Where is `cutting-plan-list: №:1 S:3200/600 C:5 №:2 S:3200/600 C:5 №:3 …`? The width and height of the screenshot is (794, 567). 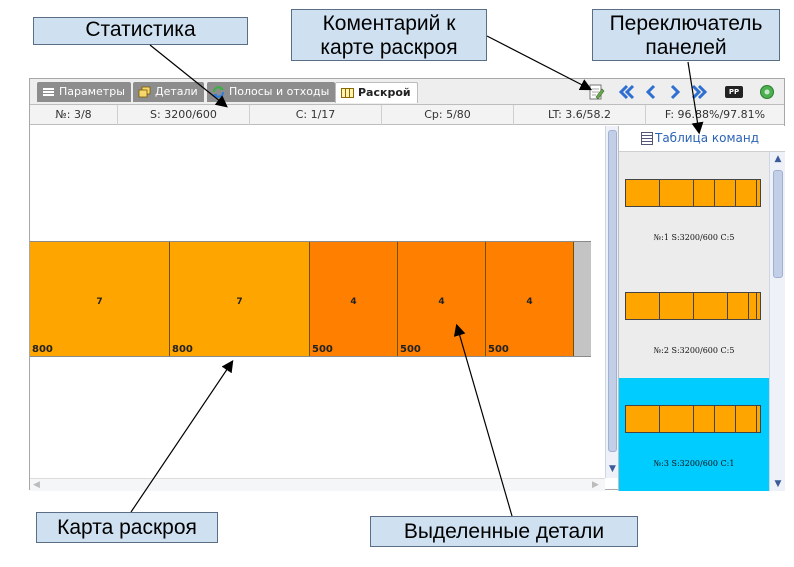
cutting-plan-list: №:1 S:3200/600 C:5 №:2 S:3200/600 C:5 №:3 … is located at coordinates (694, 321).